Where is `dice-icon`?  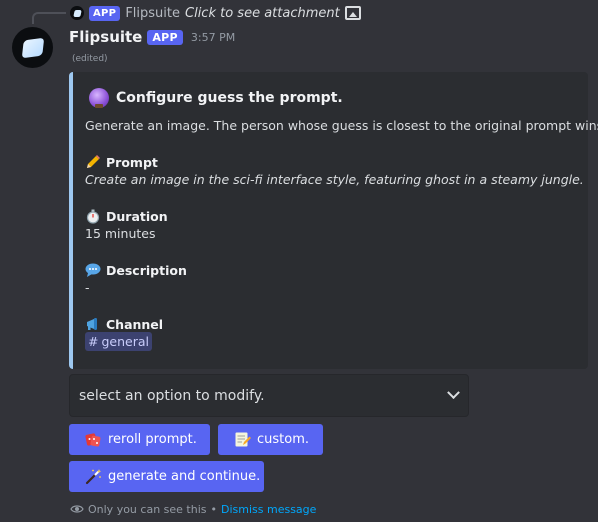
dice-icon is located at coordinates (93, 439).